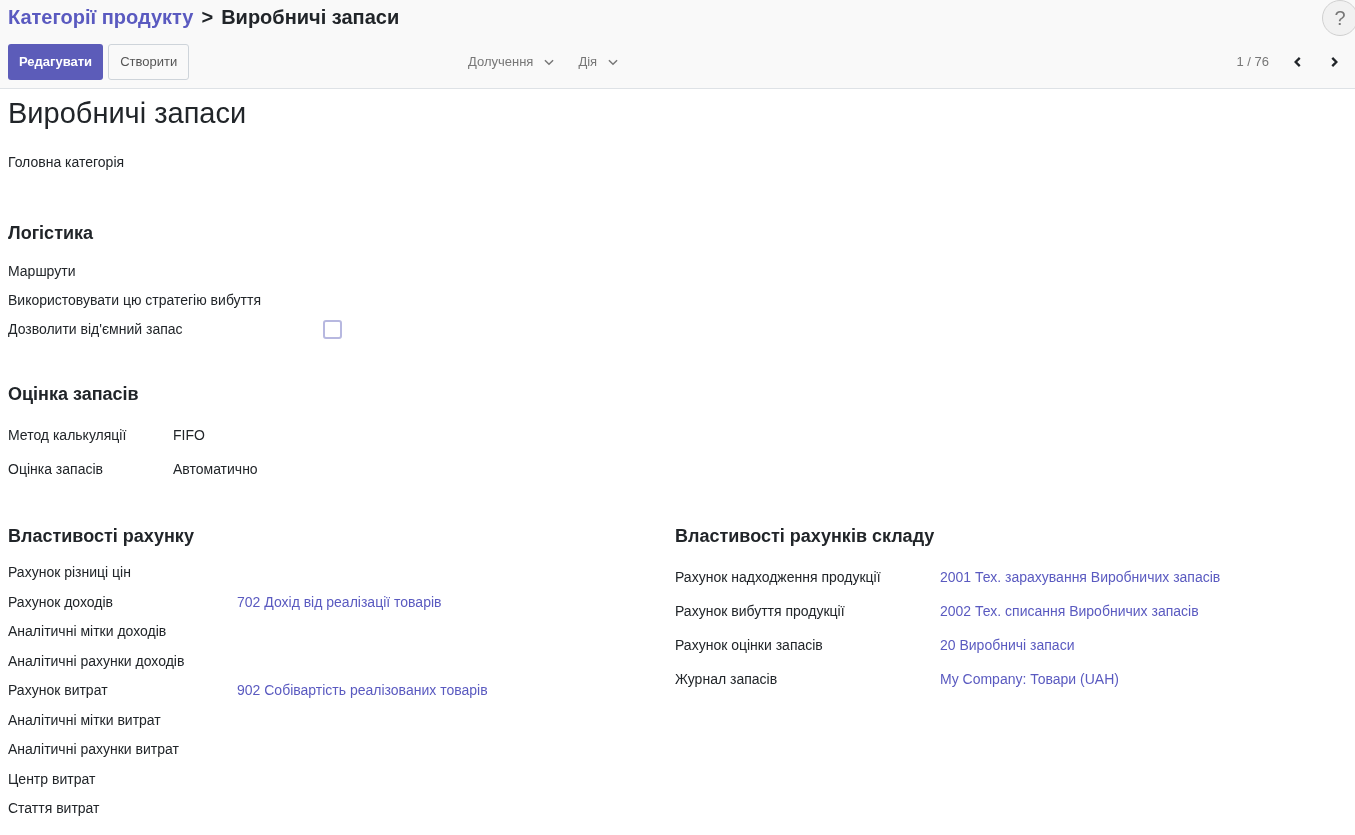 The width and height of the screenshot is (1355, 835). What do you see at coordinates (599, 62) in the screenshot?
I see `dropdown-menu: Дія` at bounding box center [599, 62].